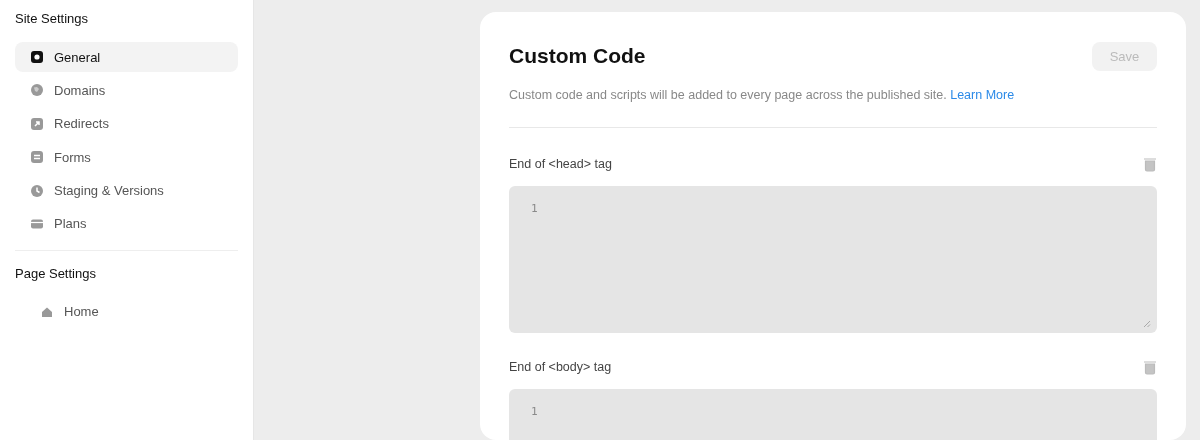 The width and height of the screenshot is (1200, 440). What do you see at coordinates (577, 56) in the screenshot?
I see `page-title: Custom Code` at bounding box center [577, 56].